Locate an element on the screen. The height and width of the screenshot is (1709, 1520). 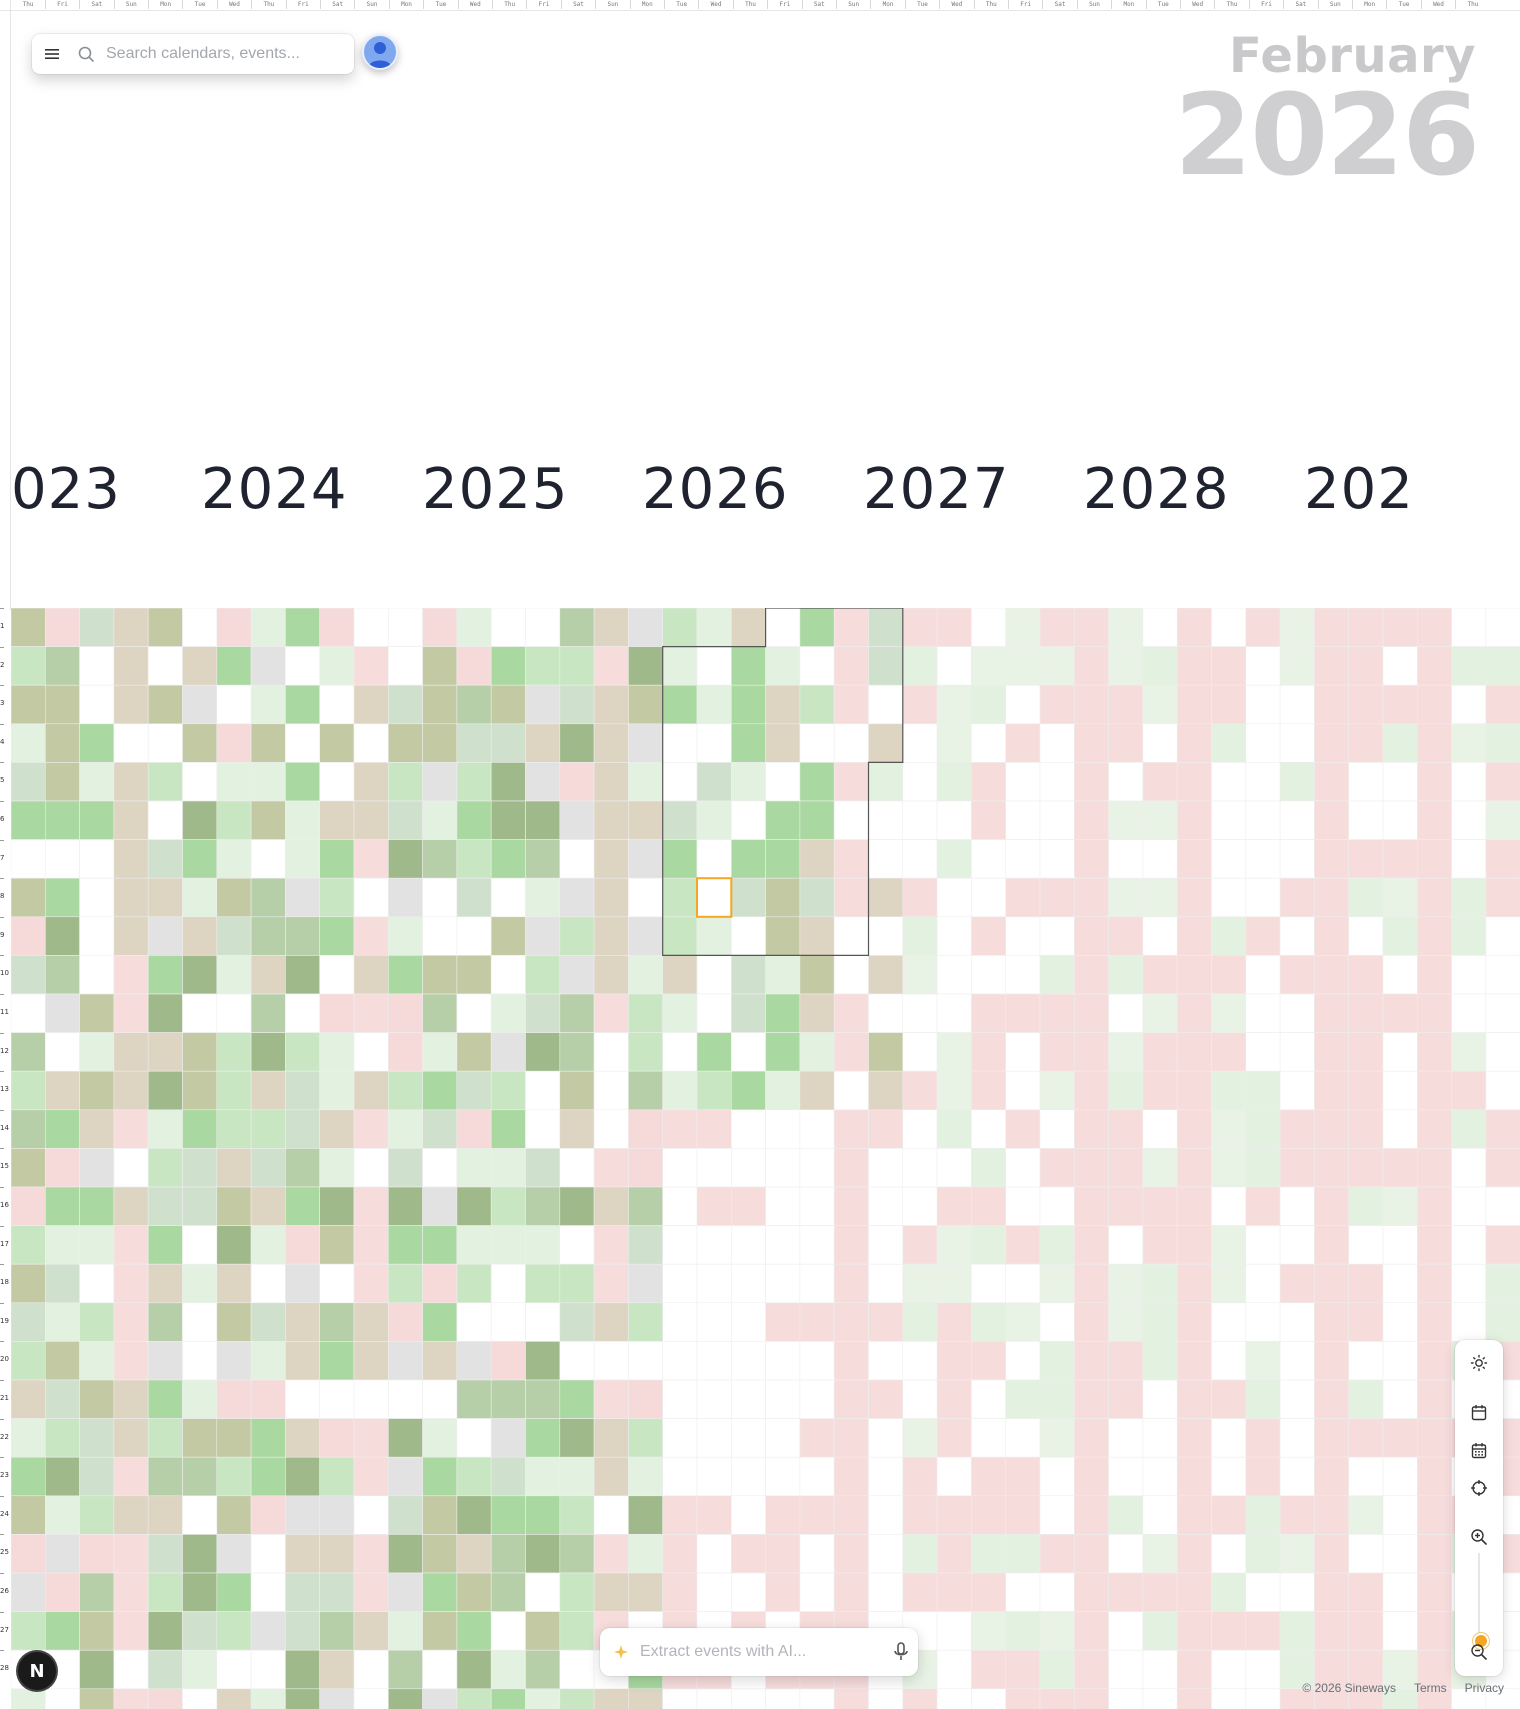
year-column-label: 2028 is located at coordinates (1156, 490).